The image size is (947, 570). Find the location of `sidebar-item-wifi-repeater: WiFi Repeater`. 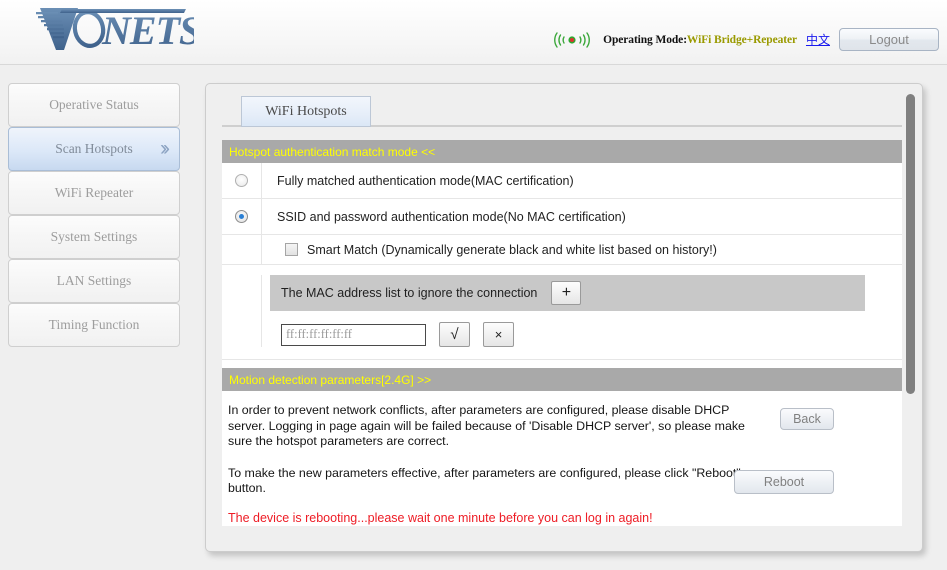

sidebar-item-wifi-repeater: WiFi Repeater is located at coordinates (94, 193).